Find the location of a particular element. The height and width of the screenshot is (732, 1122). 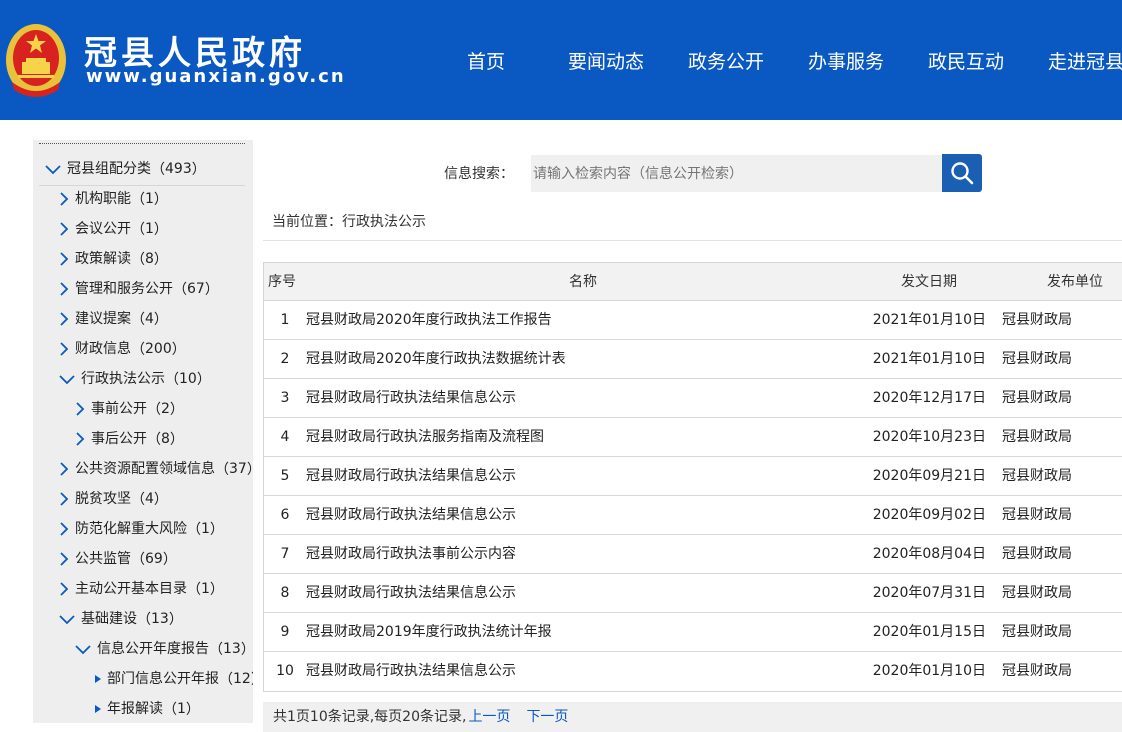

national-emblem-icon is located at coordinates (36, 60).